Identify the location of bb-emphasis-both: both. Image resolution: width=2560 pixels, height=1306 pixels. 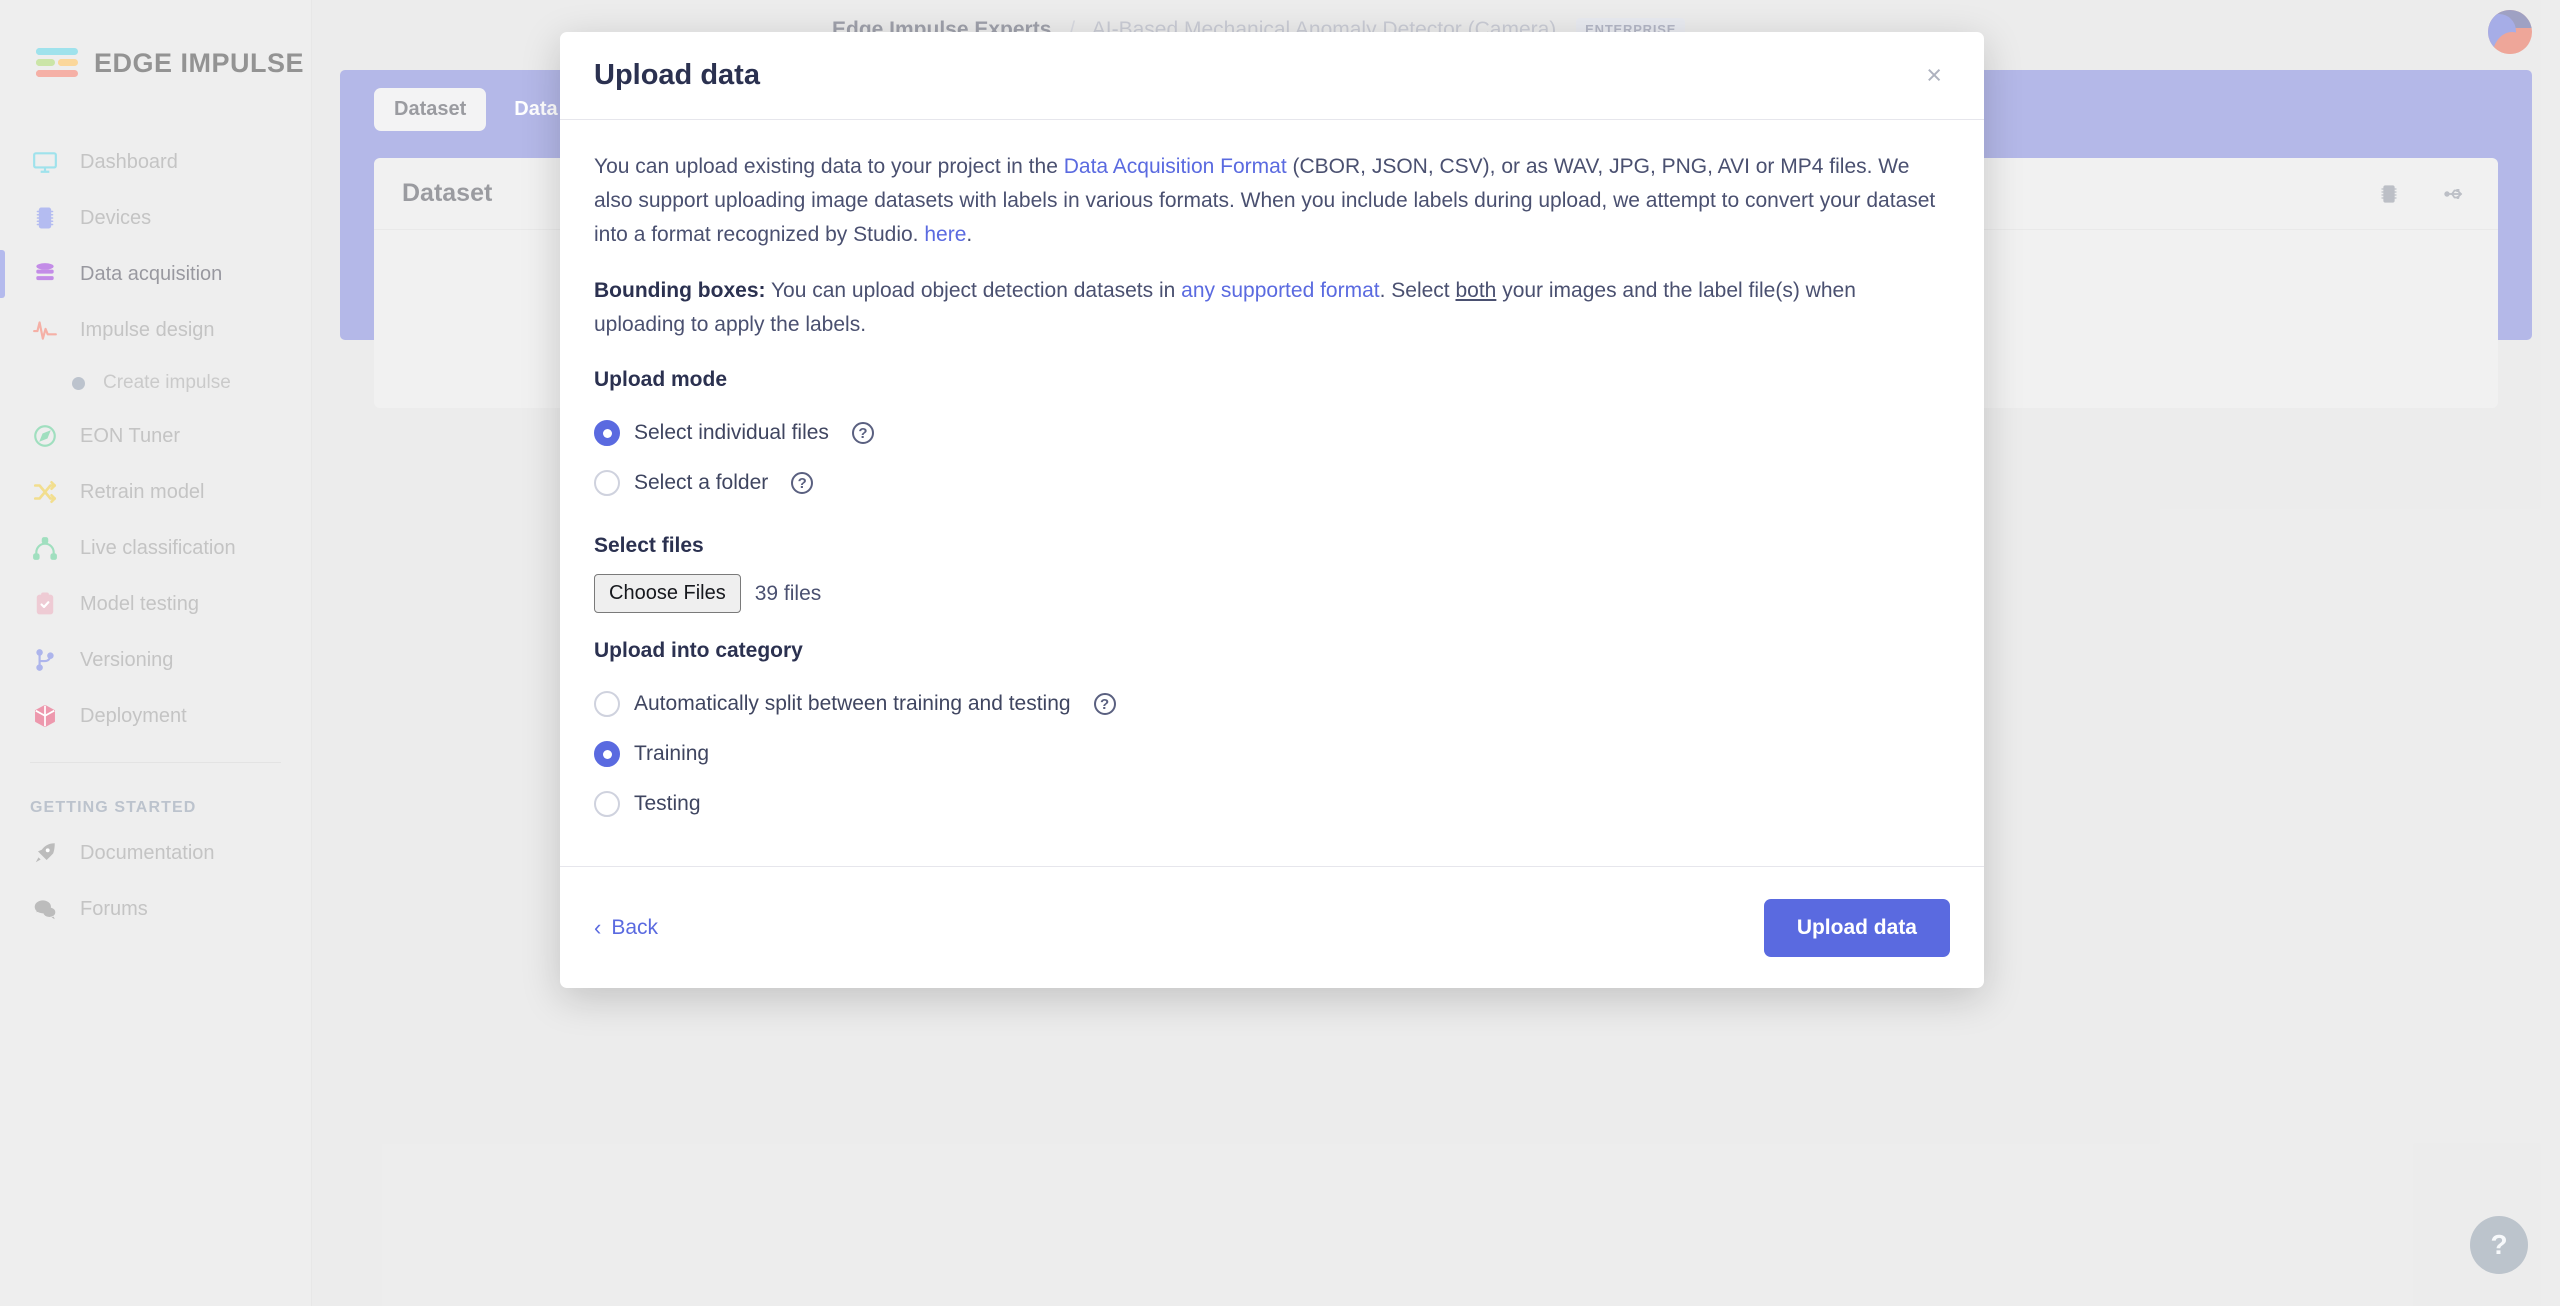
(1476, 291).